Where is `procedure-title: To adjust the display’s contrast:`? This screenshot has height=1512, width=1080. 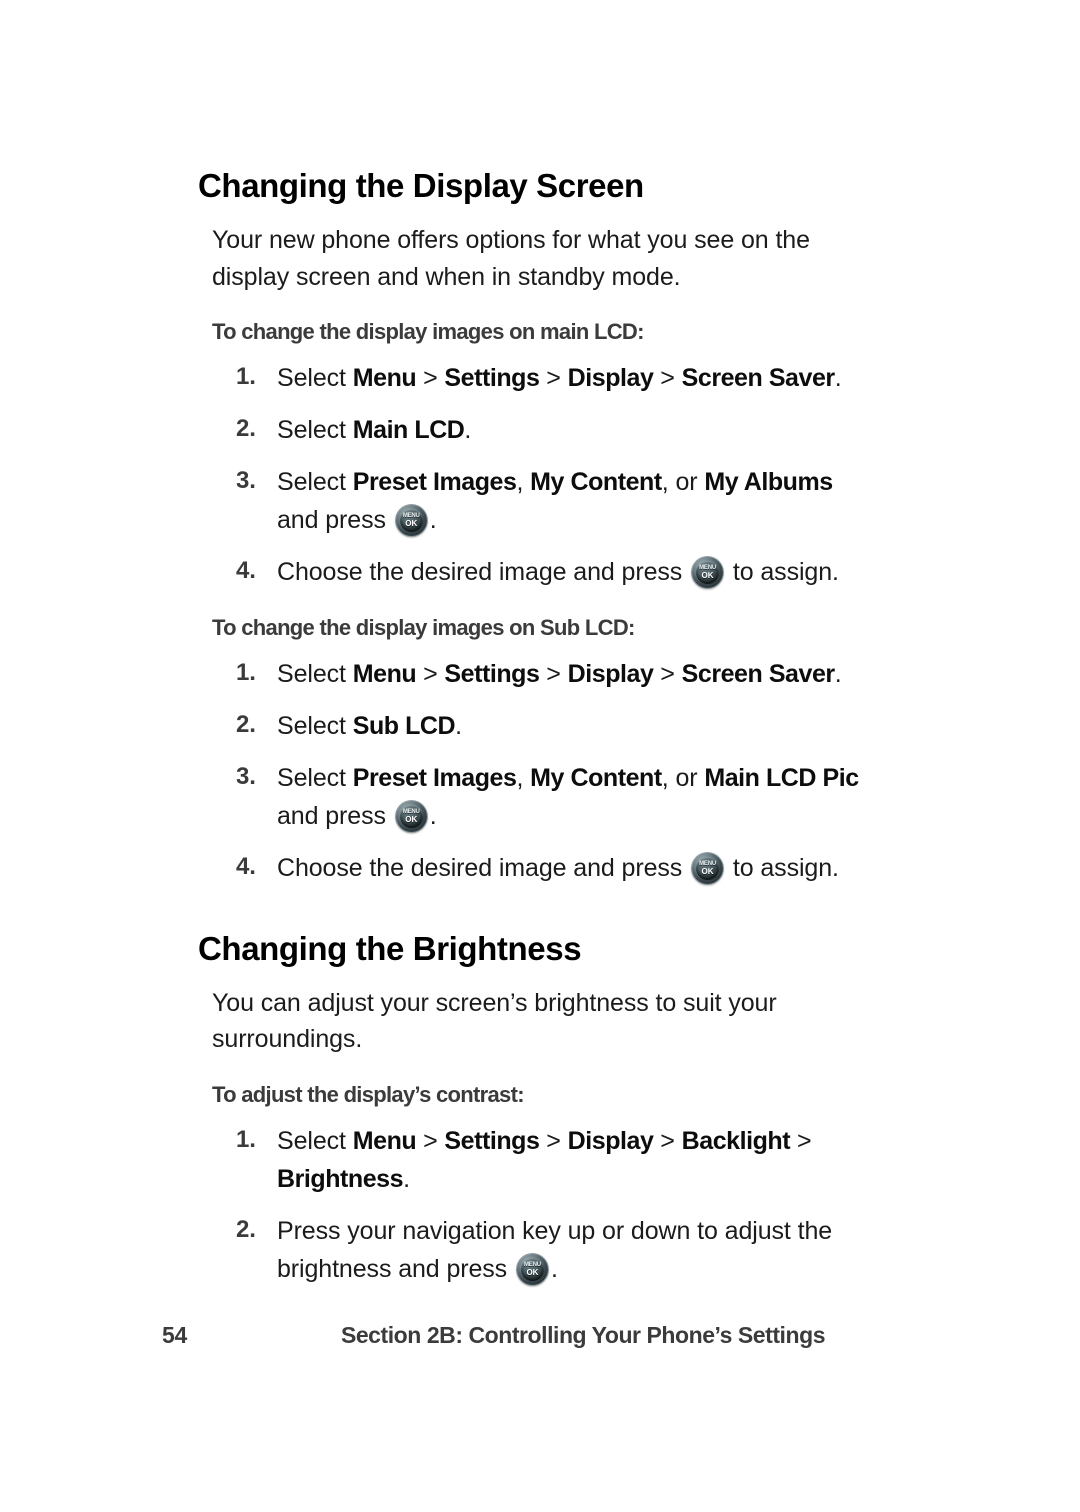
procedure-title: To adjust the display’s contrast: is located at coordinates (368, 1094).